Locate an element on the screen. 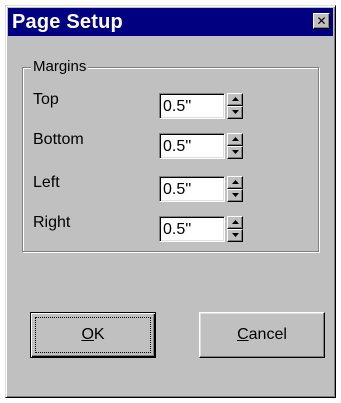  top-margin-value: 0.5'' is located at coordinates (177, 106).